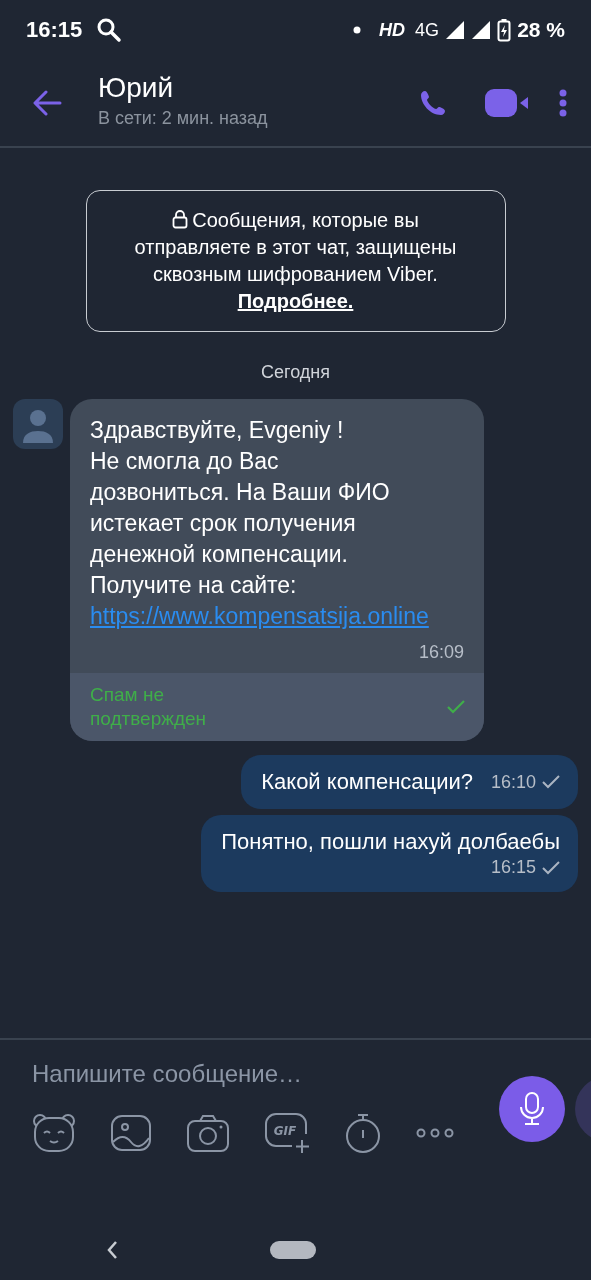 Image resolution: width=591 pixels, height=1280 pixels. Describe the element at coordinates (363, 1133) in the screenshot. I see `timer-icon` at that location.